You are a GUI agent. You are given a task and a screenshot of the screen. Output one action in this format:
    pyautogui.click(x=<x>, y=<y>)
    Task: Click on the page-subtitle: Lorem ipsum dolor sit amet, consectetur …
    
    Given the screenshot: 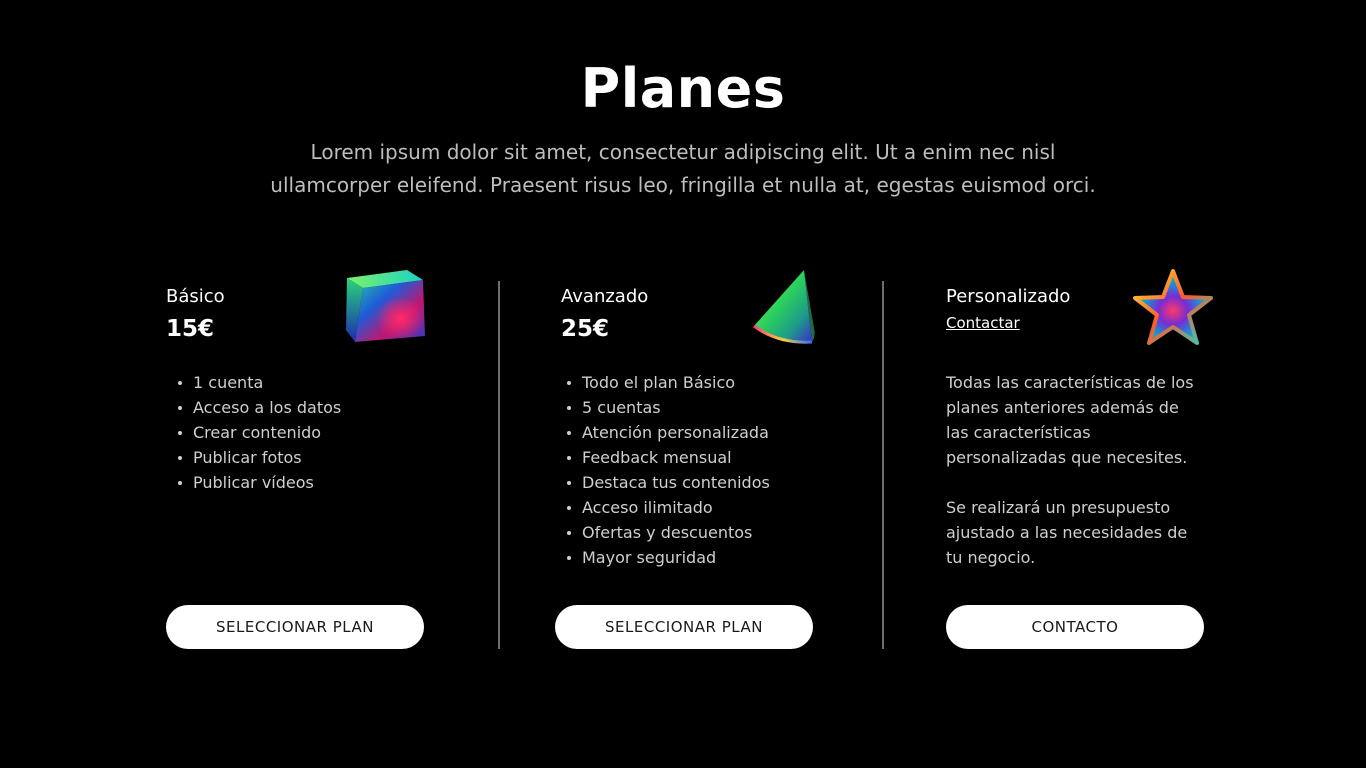 What is the action you would take?
    pyautogui.click(x=683, y=169)
    